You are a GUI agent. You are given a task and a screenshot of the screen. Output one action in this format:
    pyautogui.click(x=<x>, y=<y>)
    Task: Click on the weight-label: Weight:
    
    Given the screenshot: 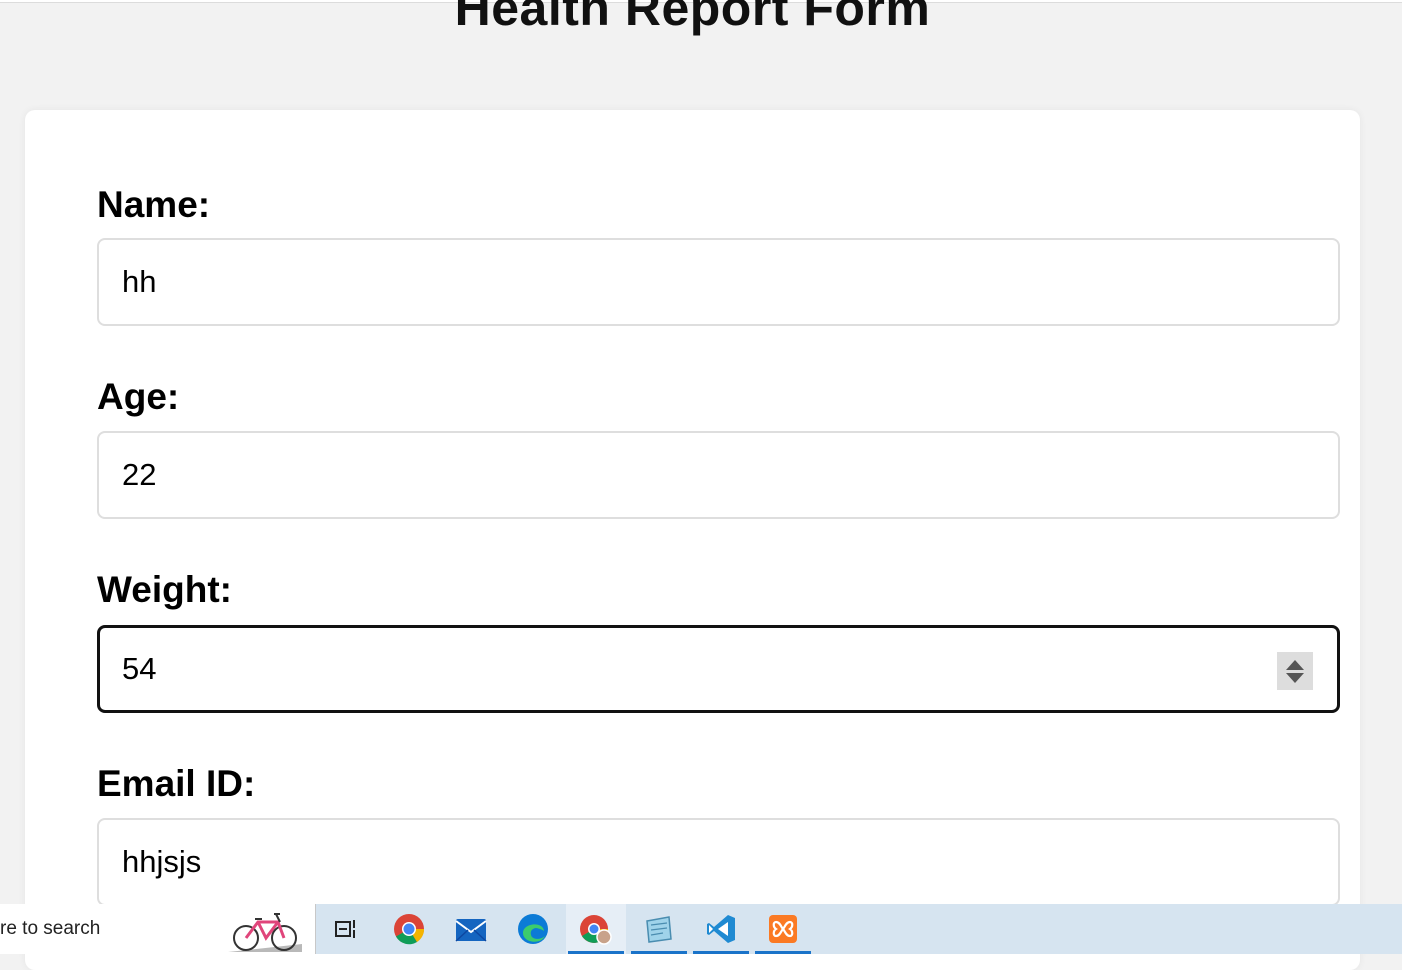 What is the action you would take?
    pyautogui.click(x=164, y=589)
    